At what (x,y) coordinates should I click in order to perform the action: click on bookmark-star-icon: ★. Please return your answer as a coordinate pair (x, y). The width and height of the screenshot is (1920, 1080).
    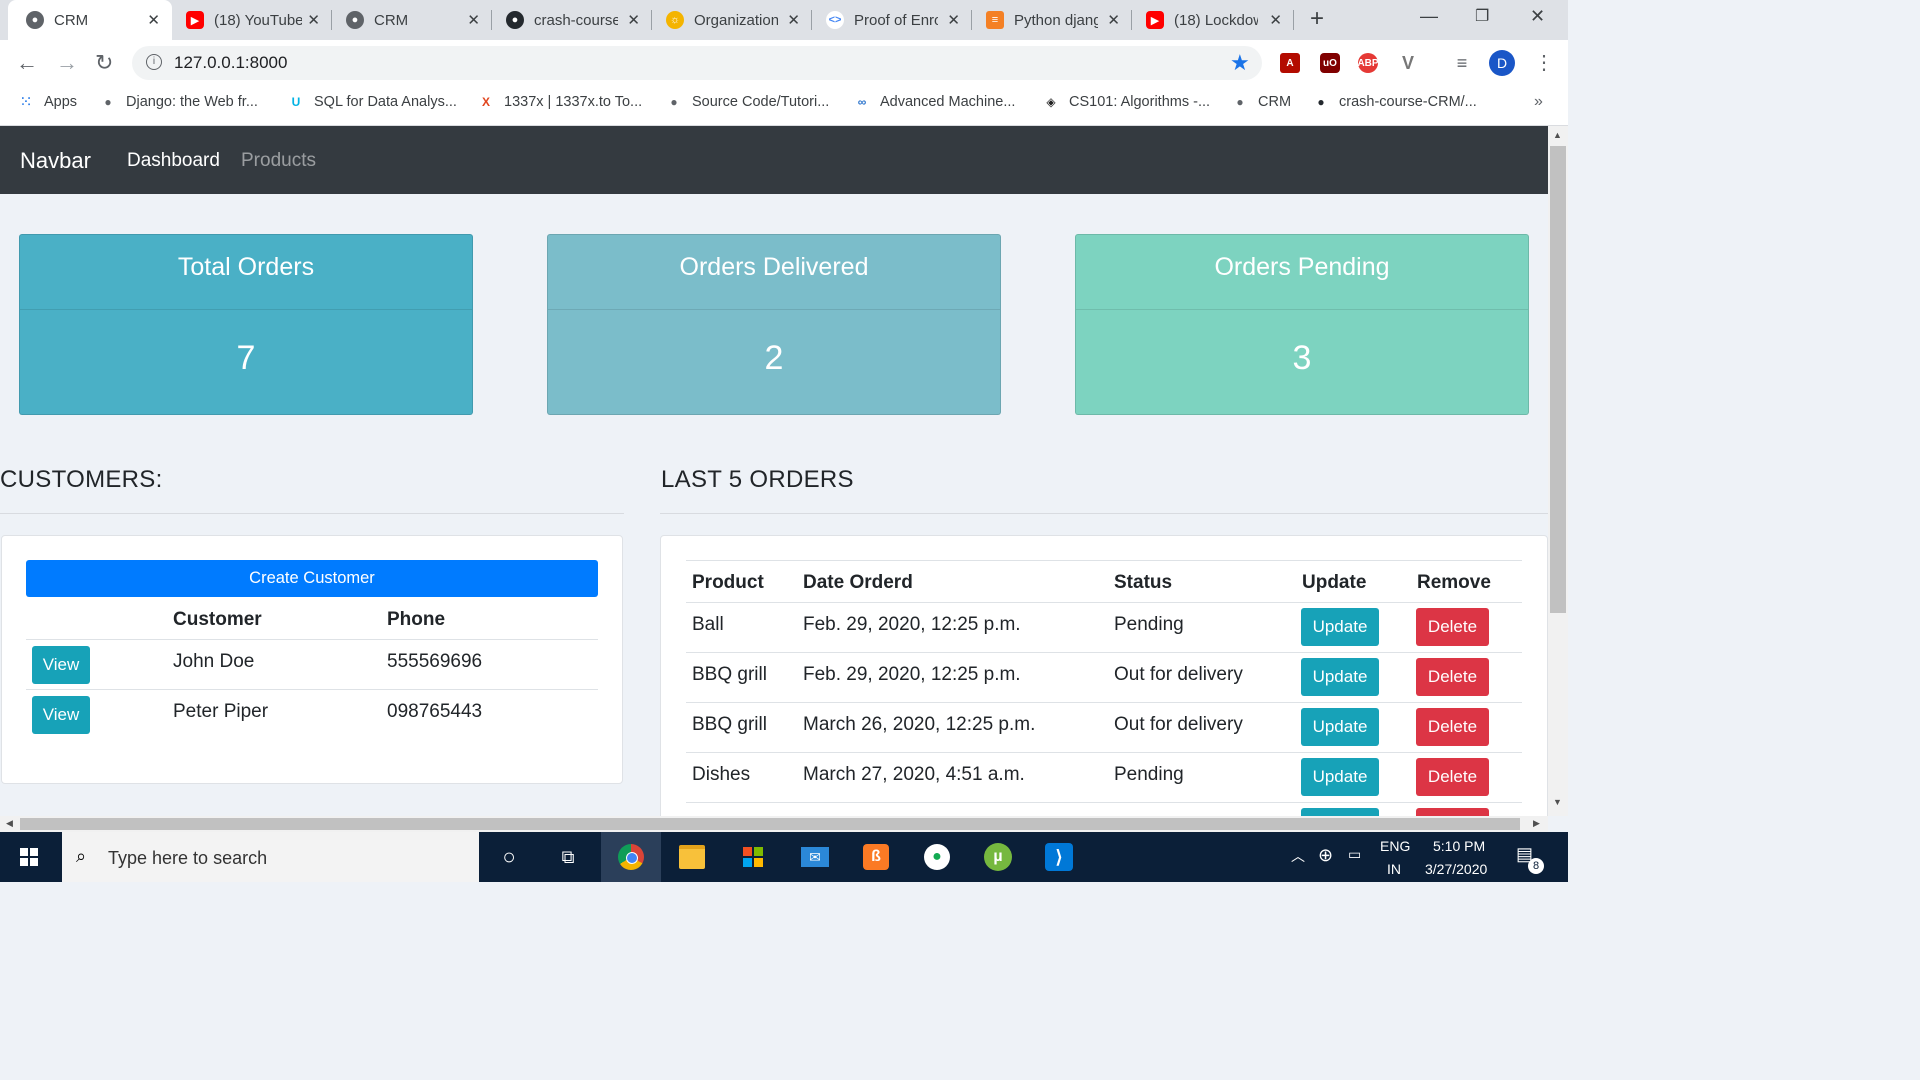
    Looking at the image, I should click on (1240, 63).